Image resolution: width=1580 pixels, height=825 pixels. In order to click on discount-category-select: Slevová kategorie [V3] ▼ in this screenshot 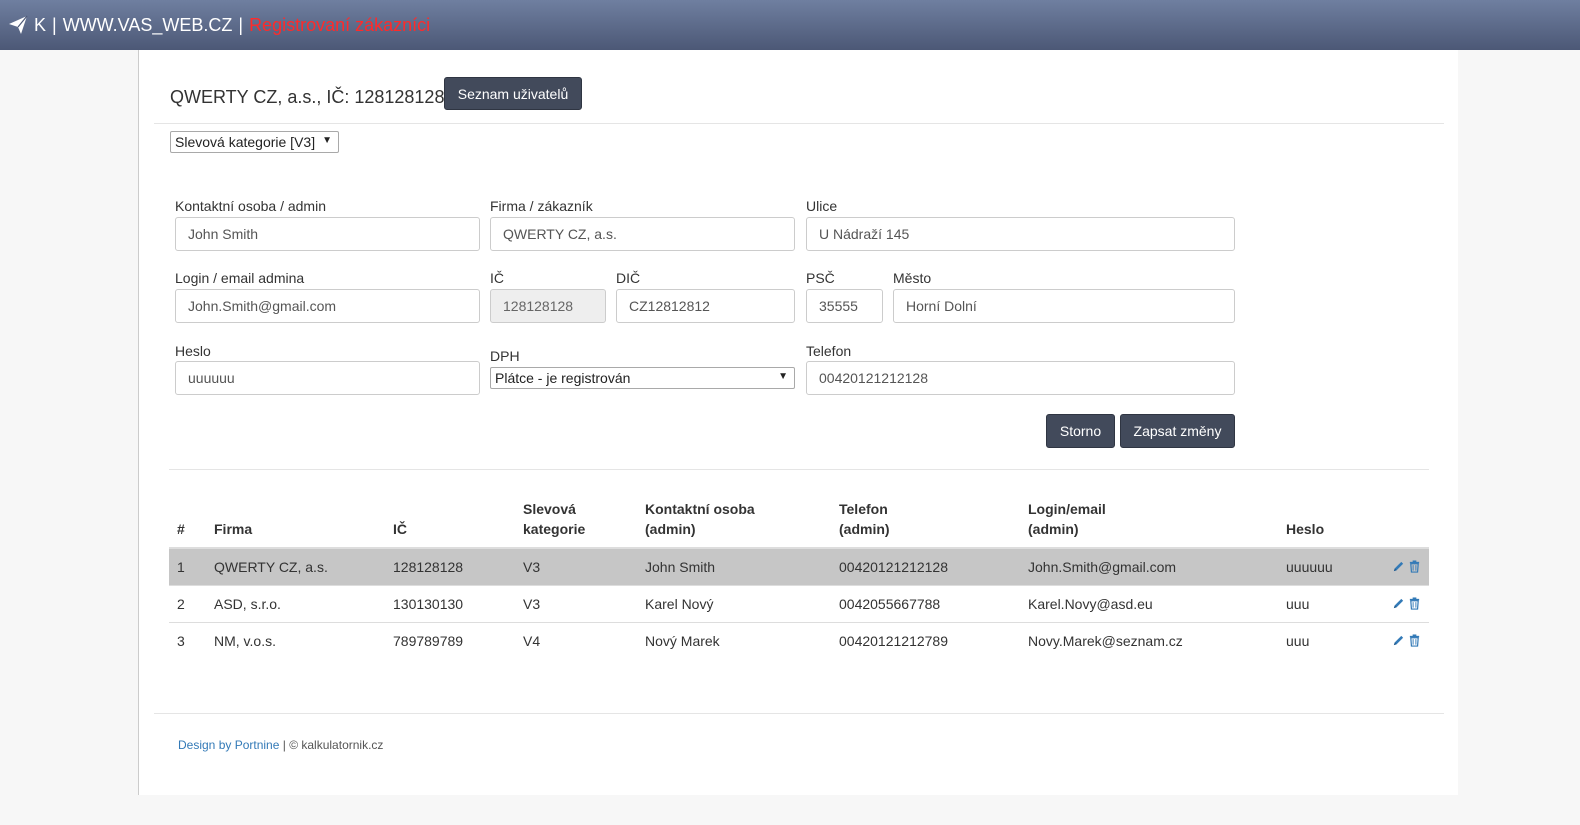, I will do `click(254, 142)`.